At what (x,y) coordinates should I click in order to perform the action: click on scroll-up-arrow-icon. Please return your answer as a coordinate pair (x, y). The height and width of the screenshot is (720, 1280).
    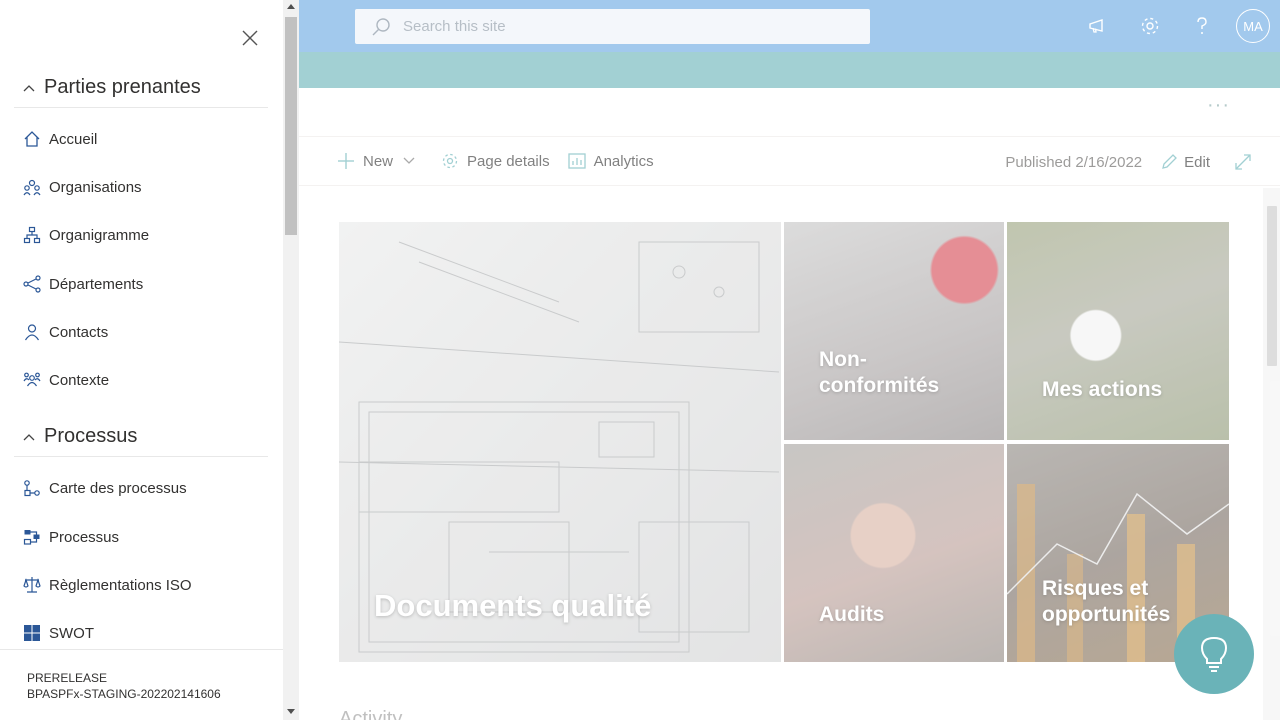
    Looking at the image, I should click on (291, 6).